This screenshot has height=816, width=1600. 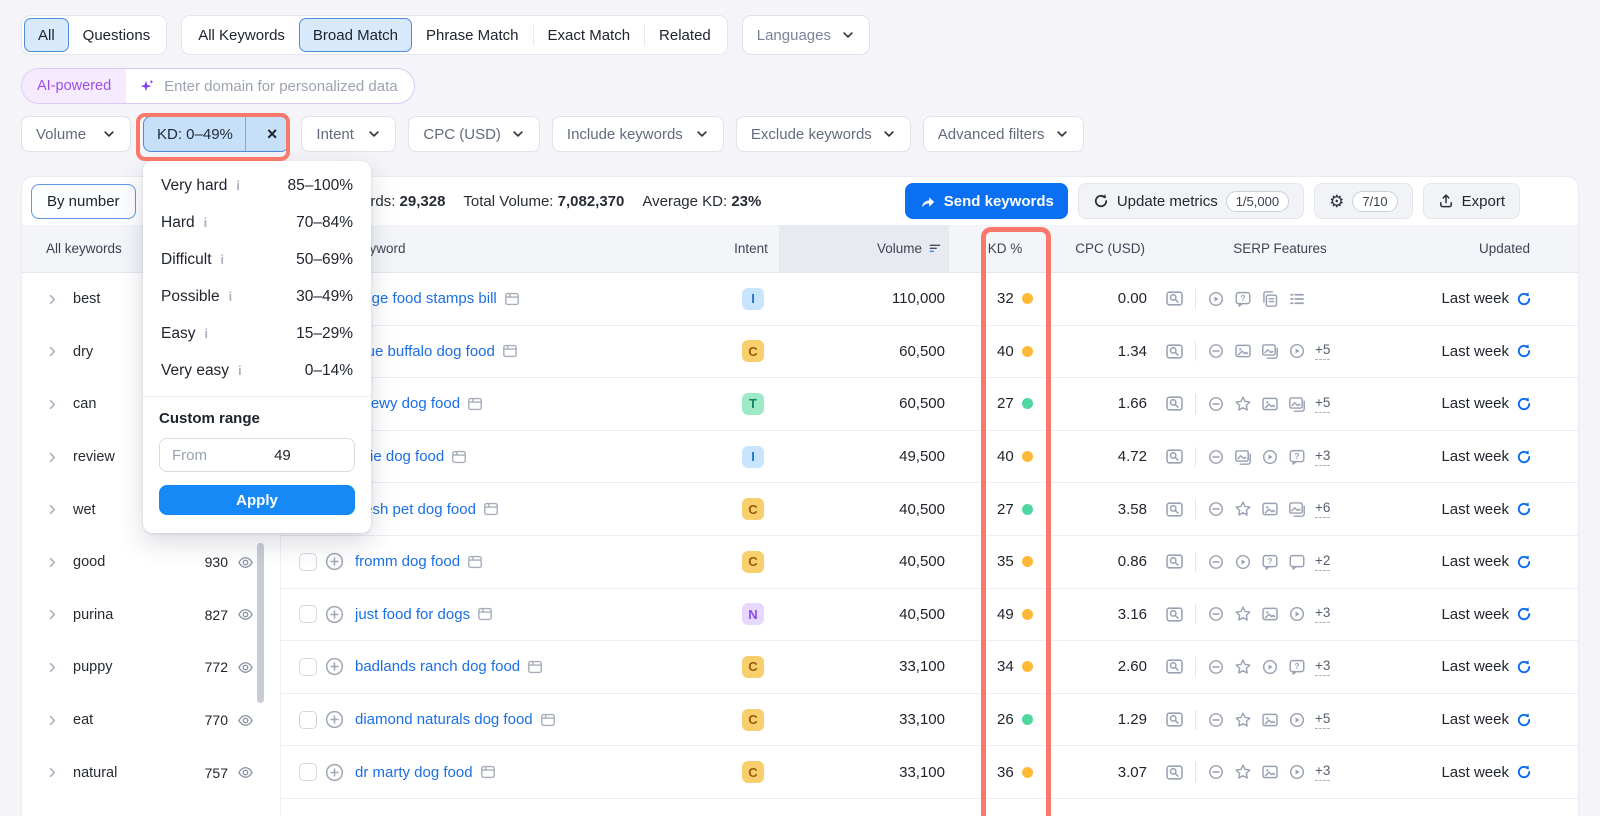 I want to click on kd-range-option-difficult: Difficult i 50–69%, so click(x=257, y=259).